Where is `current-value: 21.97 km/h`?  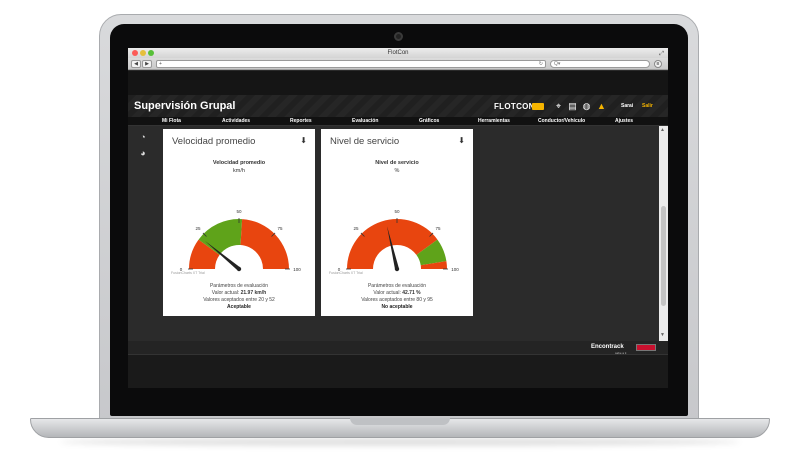 current-value: 21.97 km/h is located at coordinates (253, 293).